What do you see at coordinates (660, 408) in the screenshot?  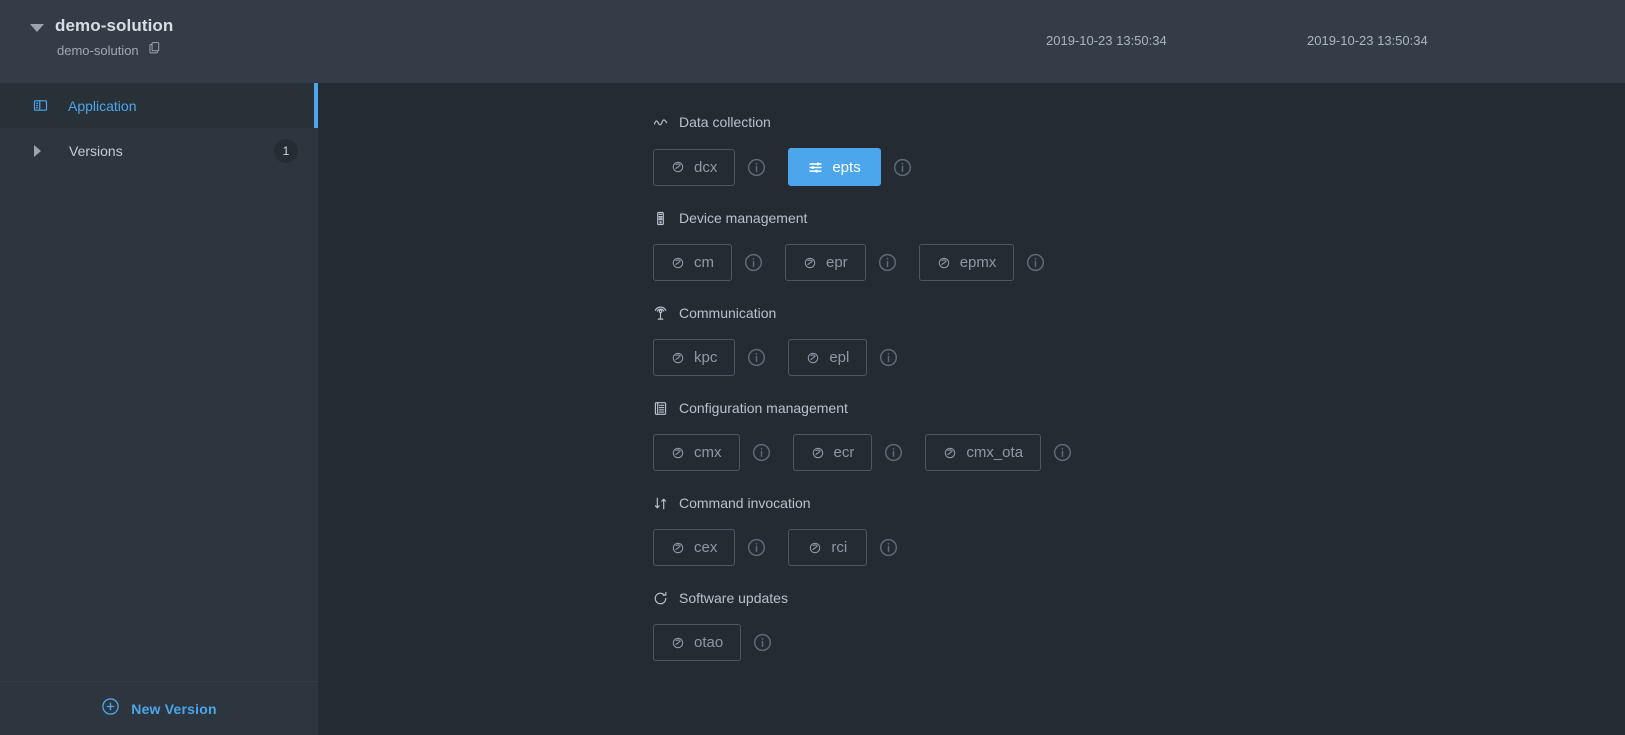 I see `document-list-icon` at bounding box center [660, 408].